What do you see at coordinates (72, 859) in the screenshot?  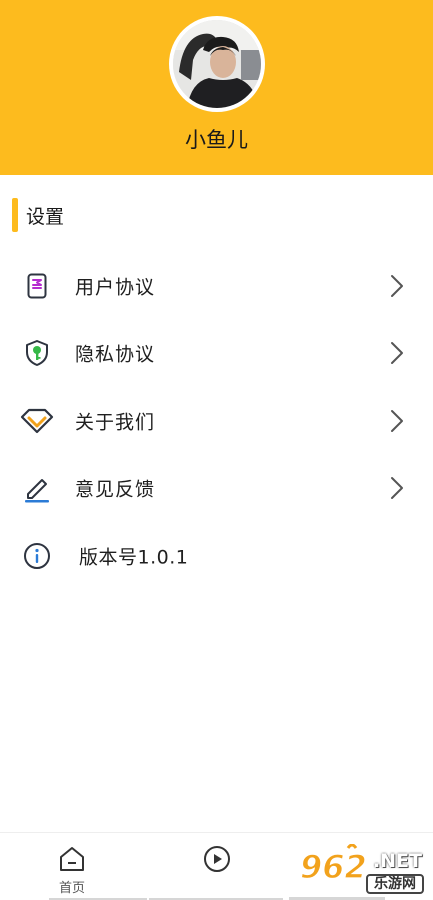 I see `home-icon` at bounding box center [72, 859].